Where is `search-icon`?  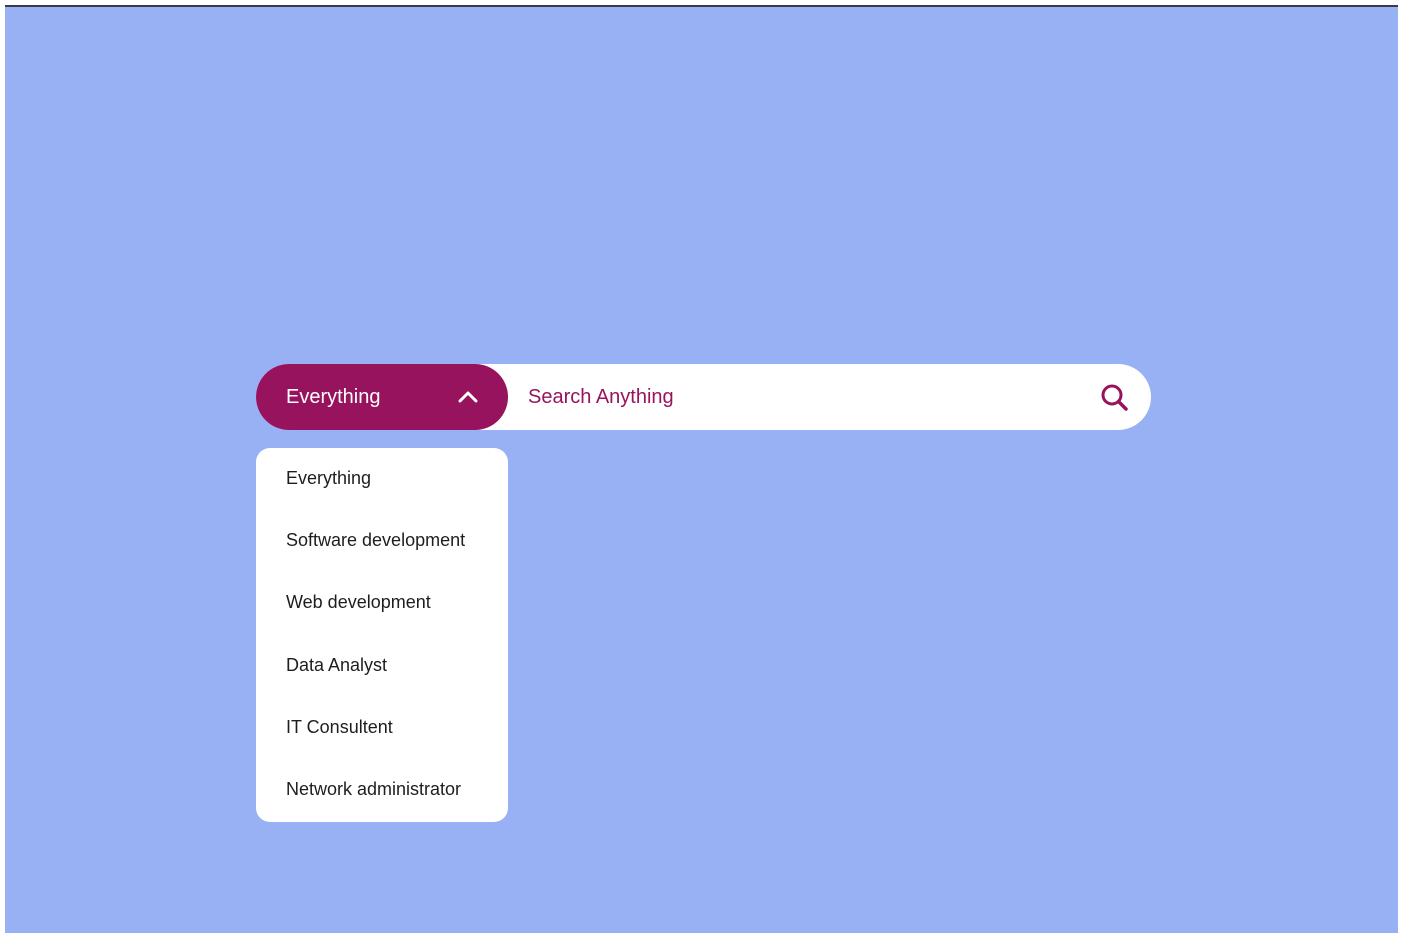 search-icon is located at coordinates (1115, 401).